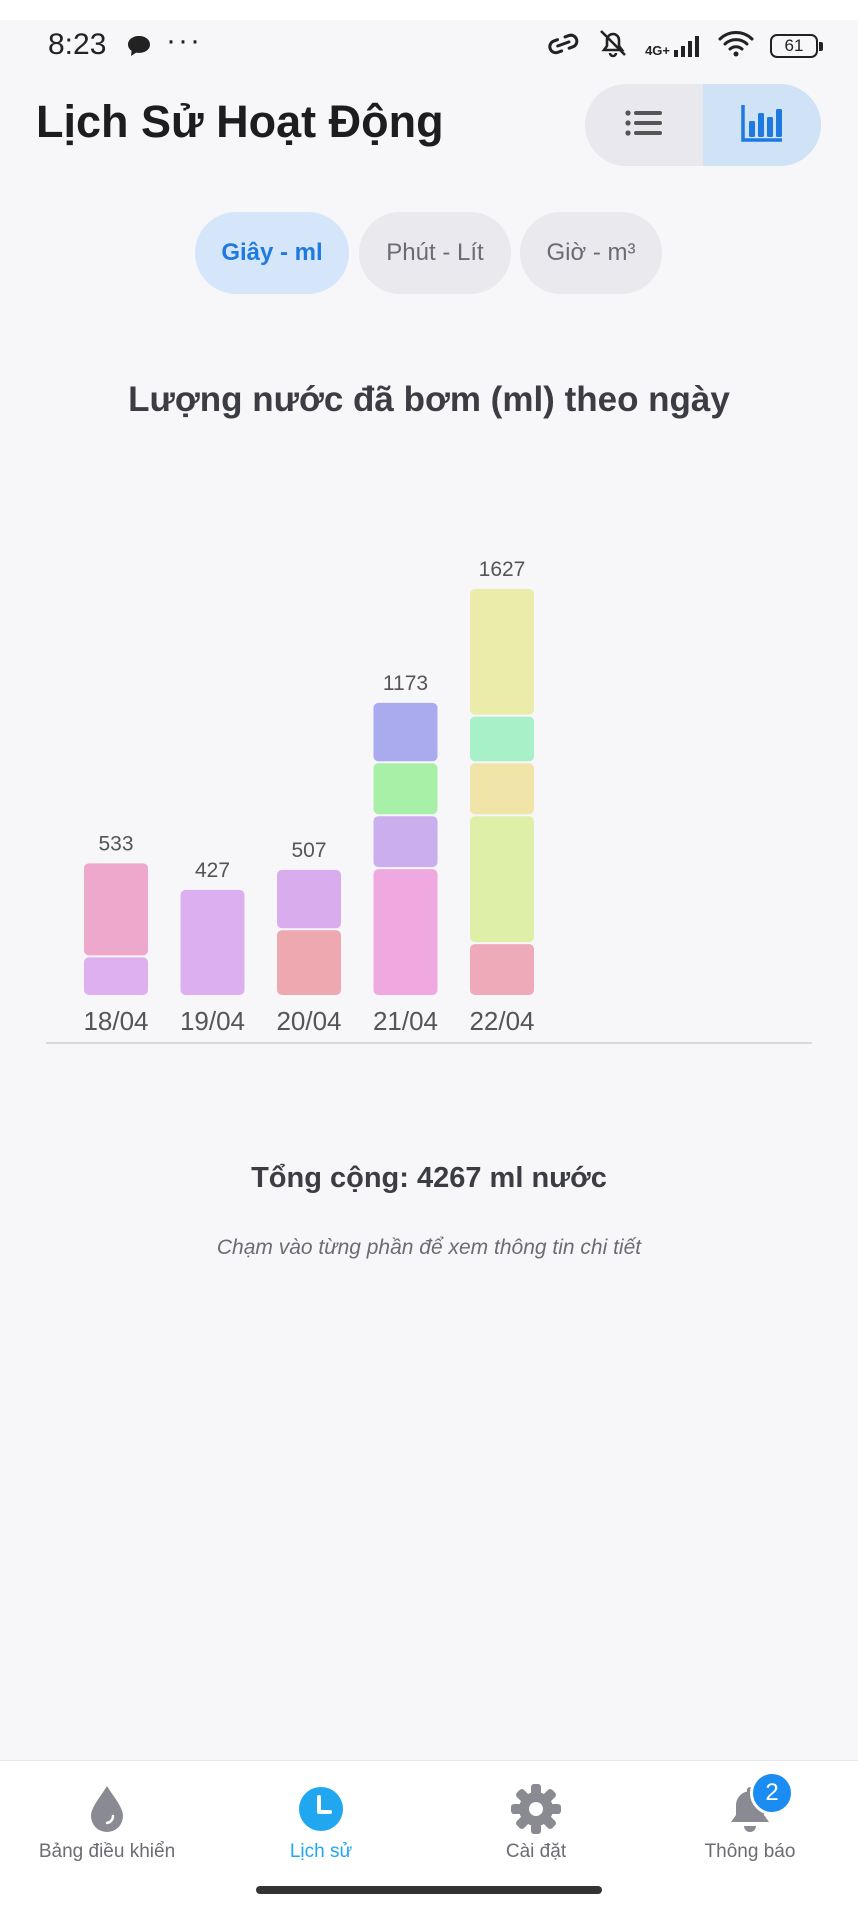 The width and height of the screenshot is (858, 1909). I want to click on chat-bubble-icon, so click(139, 48).